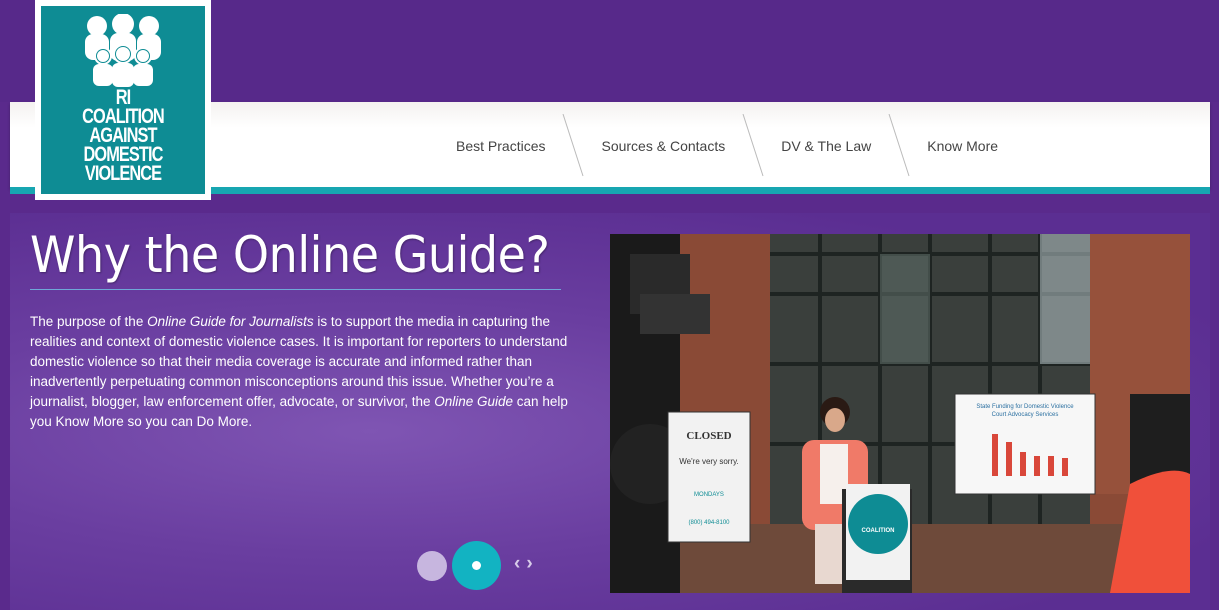 This screenshot has width=1219, height=610. Describe the element at coordinates (523, 564) in the screenshot. I see `slider-arrows: ‹ ›` at that location.